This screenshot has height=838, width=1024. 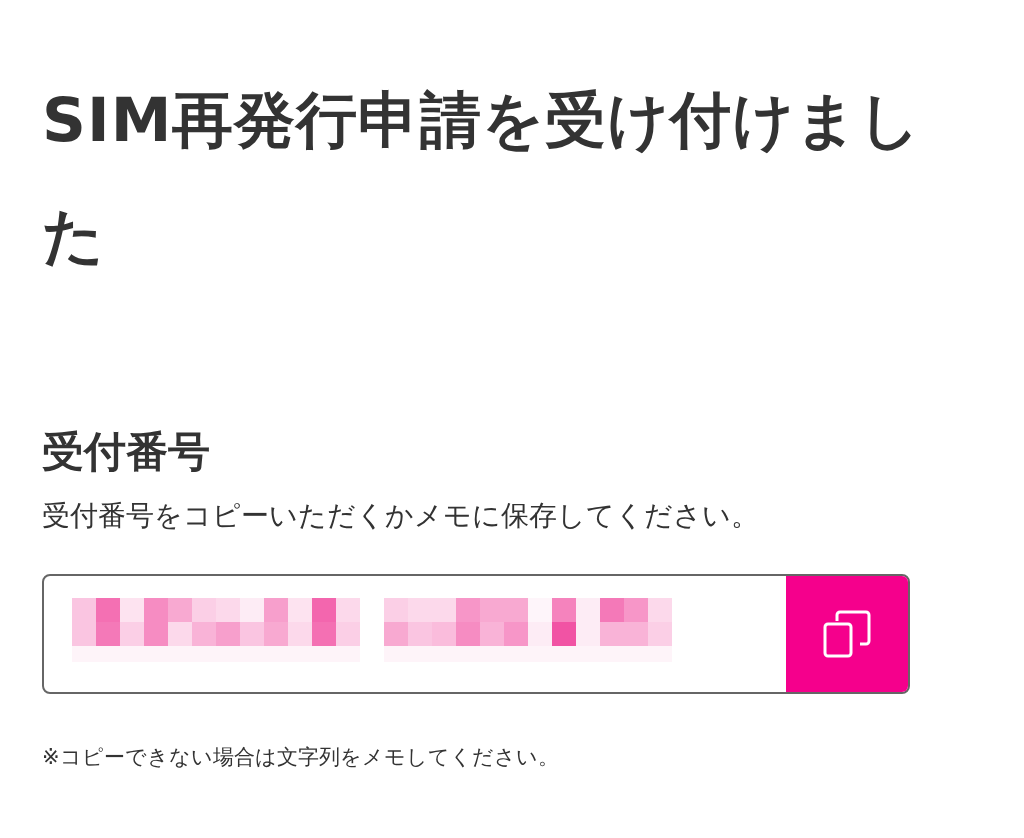 What do you see at coordinates (126, 452) in the screenshot?
I see `section-heading: 受付番号` at bounding box center [126, 452].